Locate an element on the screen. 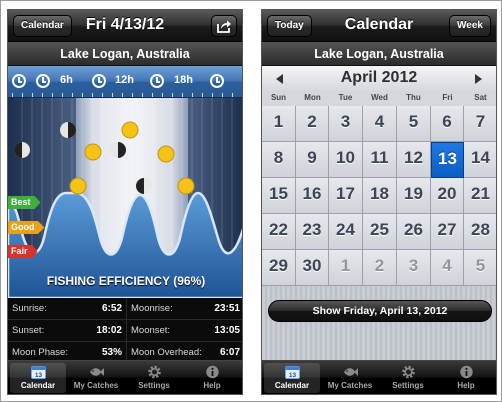  calendar-day: 28 is located at coordinates (480, 235).